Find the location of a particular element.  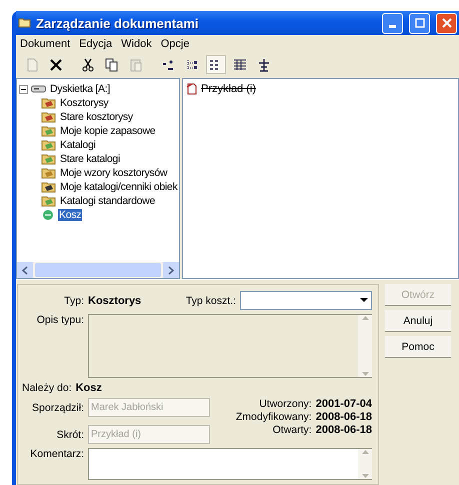

tree-item: Stare kosztorysy is located at coordinates (96, 117).